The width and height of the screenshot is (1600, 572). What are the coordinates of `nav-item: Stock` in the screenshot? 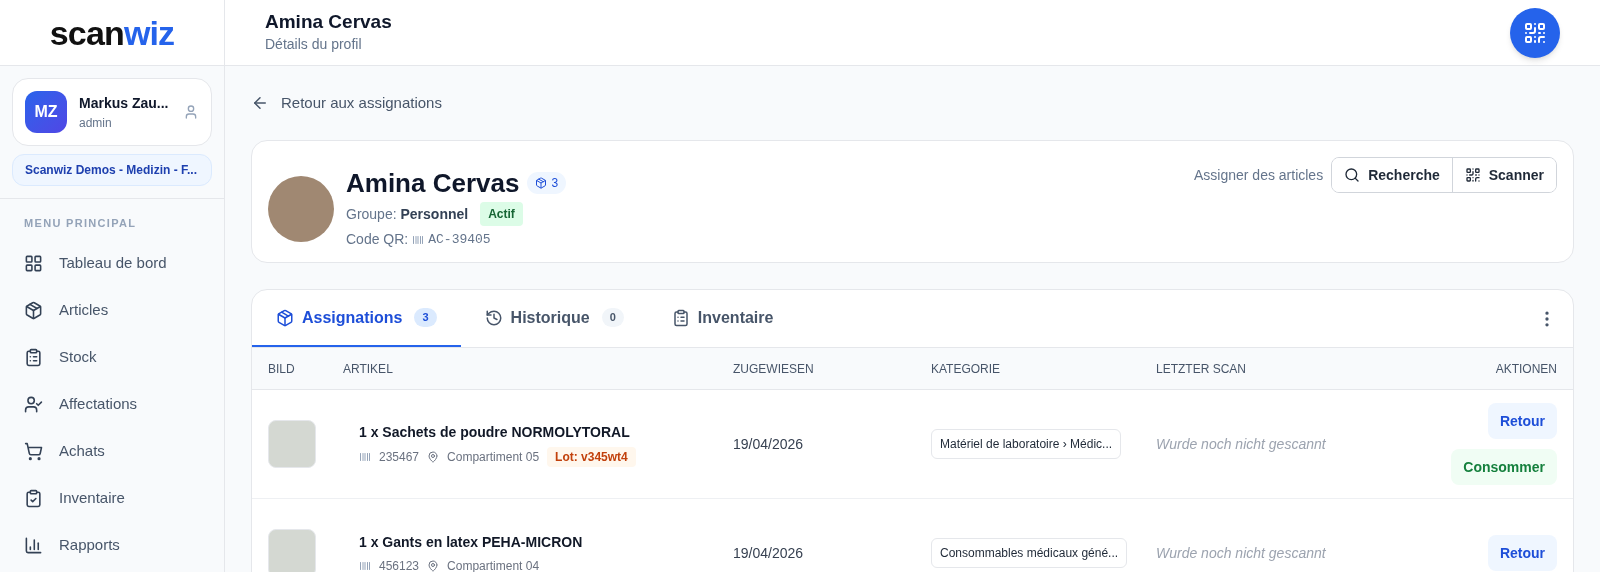 It's located at (112, 357).